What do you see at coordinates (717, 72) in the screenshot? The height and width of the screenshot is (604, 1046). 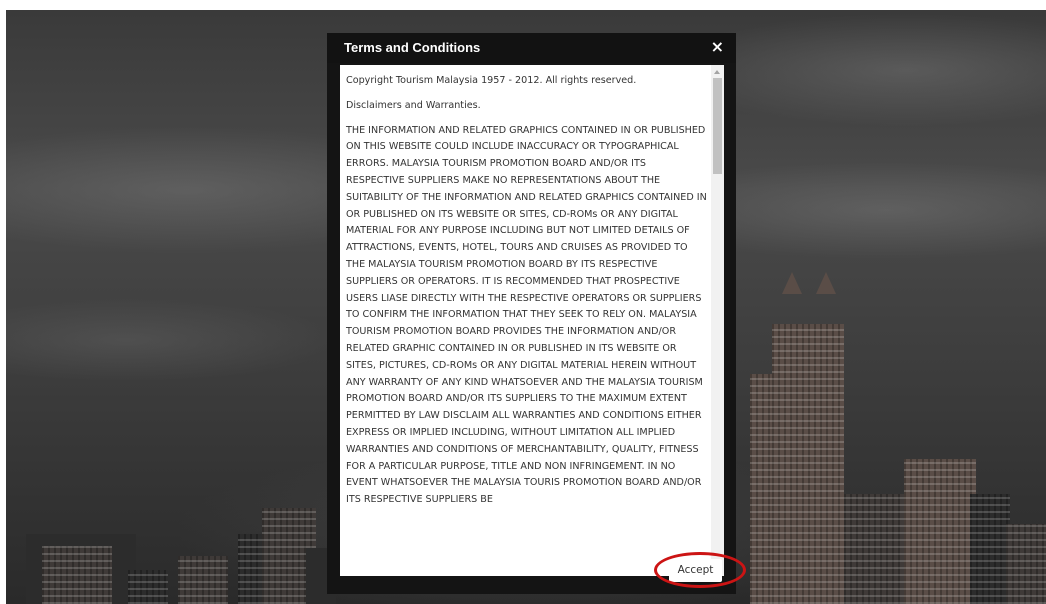 I see `scroll-up-icon` at bounding box center [717, 72].